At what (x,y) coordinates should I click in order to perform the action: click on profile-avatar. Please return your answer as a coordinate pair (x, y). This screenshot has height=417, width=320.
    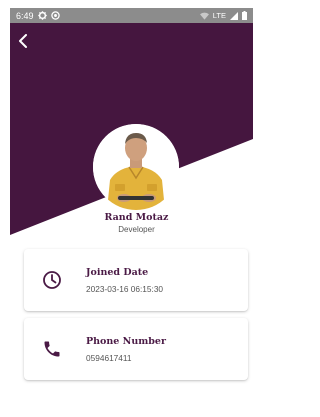
    Looking at the image, I should click on (136, 167).